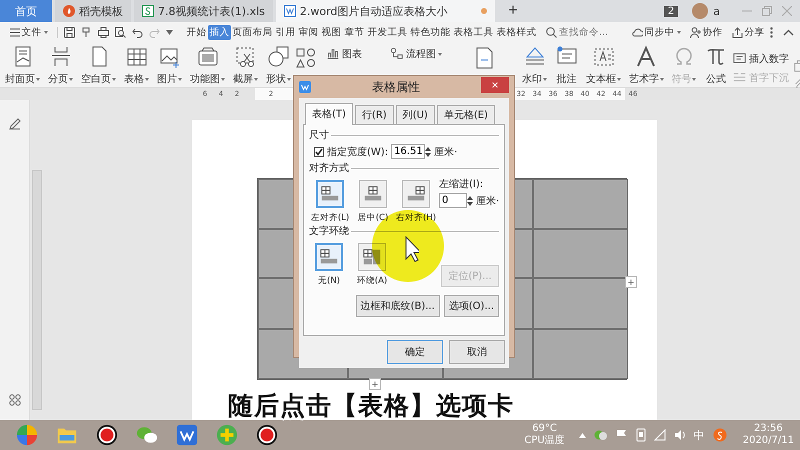 Image resolution: width=800 pixels, height=450 pixels. I want to click on option-label: 左对齐(L), so click(330, 218).